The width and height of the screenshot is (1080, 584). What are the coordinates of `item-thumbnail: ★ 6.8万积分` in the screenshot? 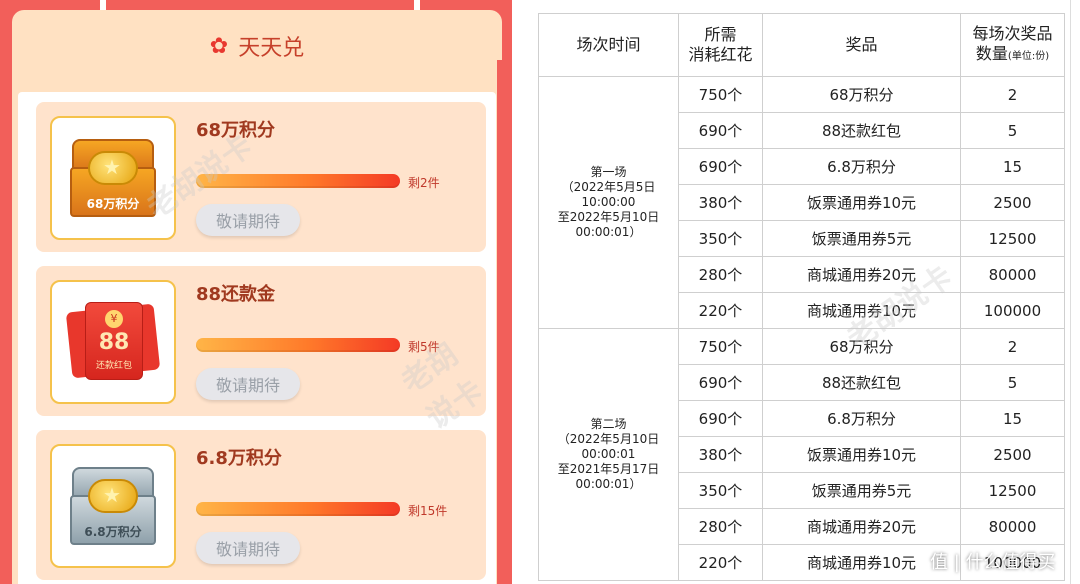 It's located at (113, 506).